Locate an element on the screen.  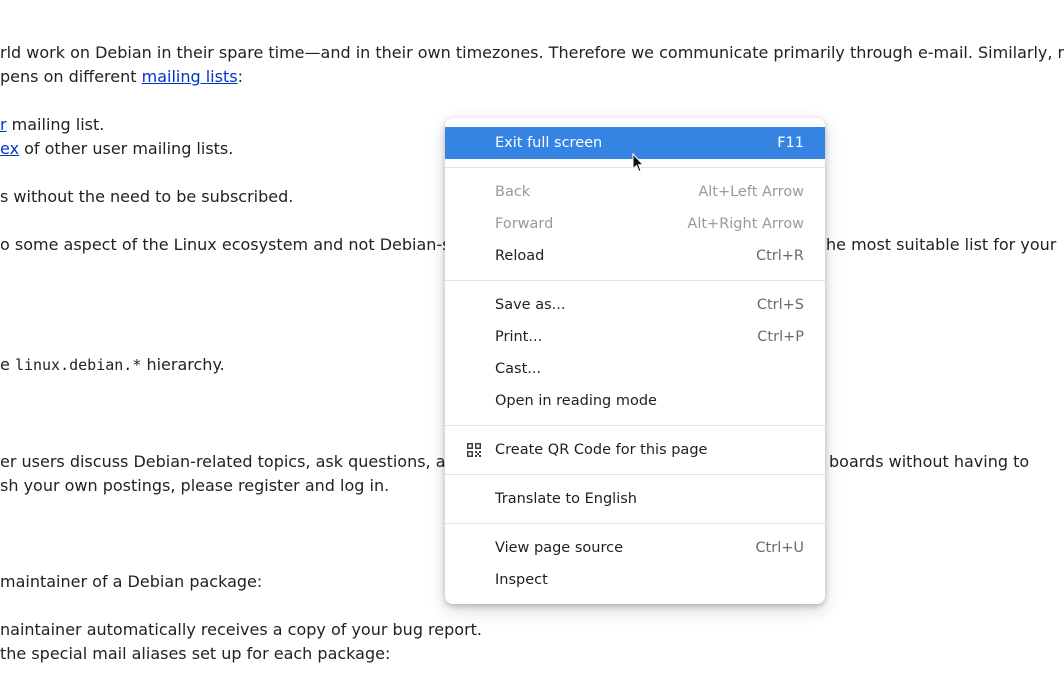
page-text-line: r mailing list. is located at coordinates (52, 125).